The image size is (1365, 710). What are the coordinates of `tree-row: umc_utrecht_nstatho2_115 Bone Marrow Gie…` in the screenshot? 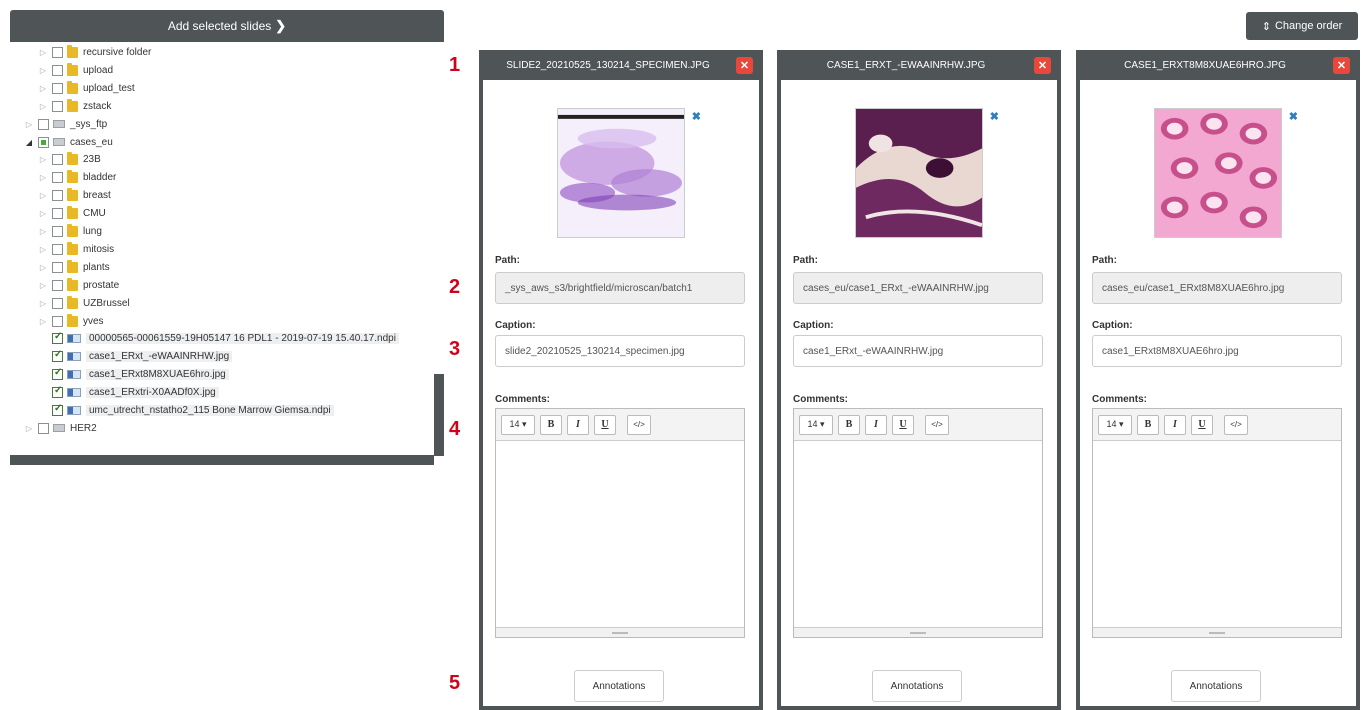 It's located at (186, 410).